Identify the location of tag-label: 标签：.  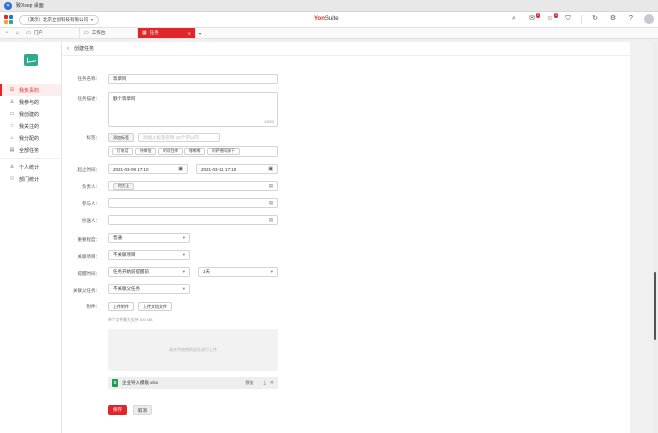
(93, 137).